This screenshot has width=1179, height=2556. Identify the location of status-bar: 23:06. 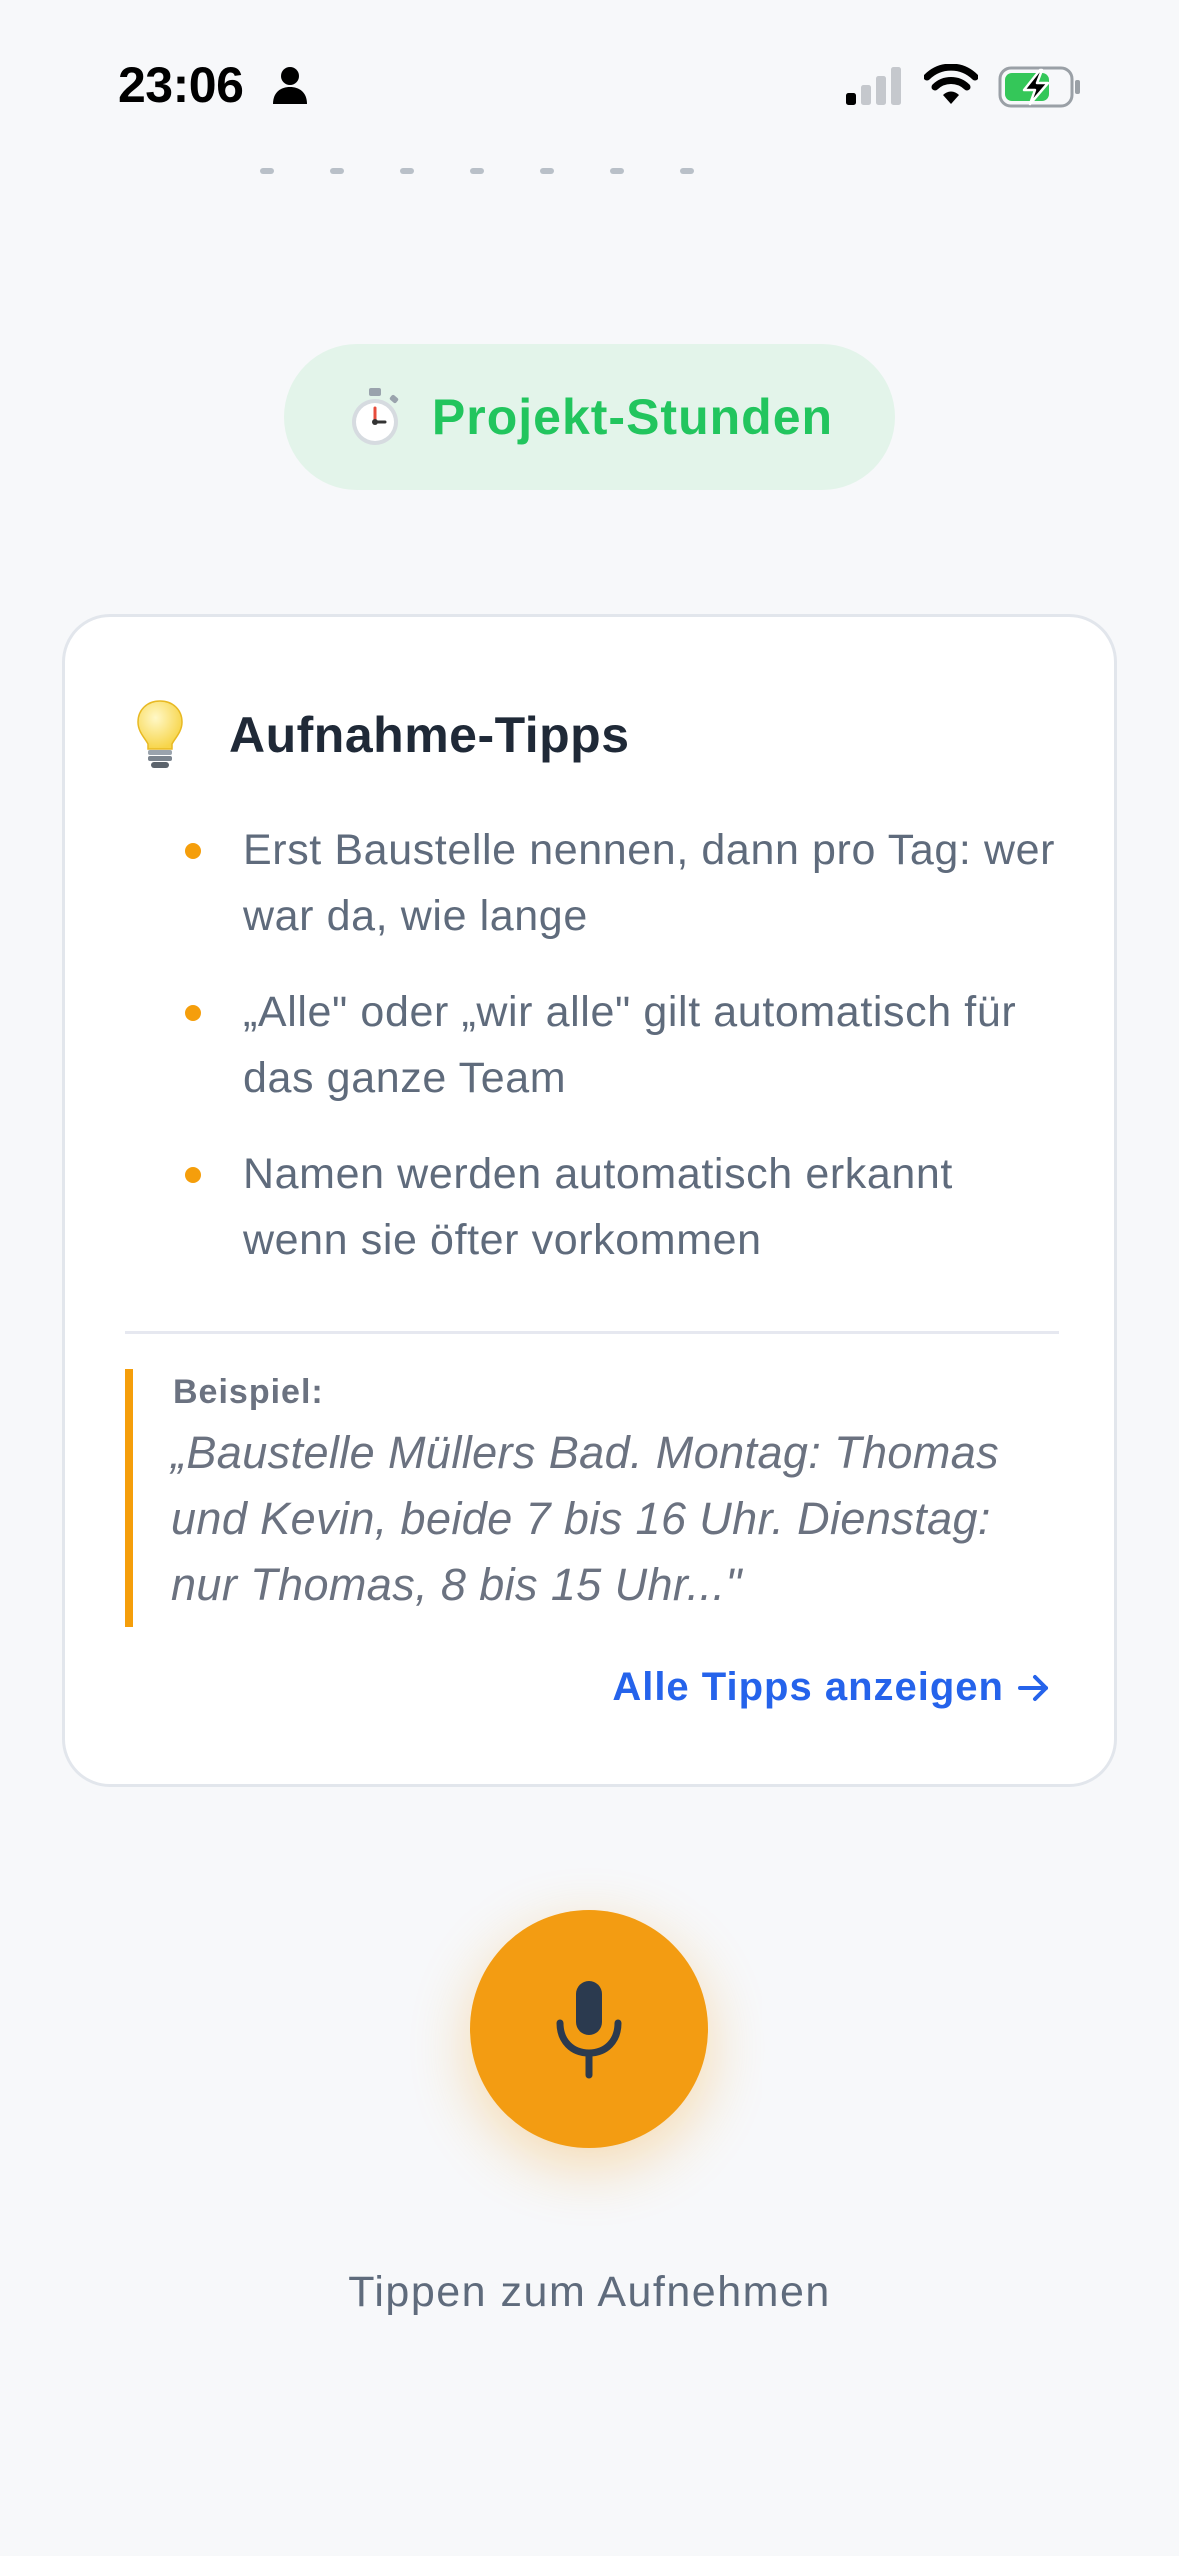
(589, 75).